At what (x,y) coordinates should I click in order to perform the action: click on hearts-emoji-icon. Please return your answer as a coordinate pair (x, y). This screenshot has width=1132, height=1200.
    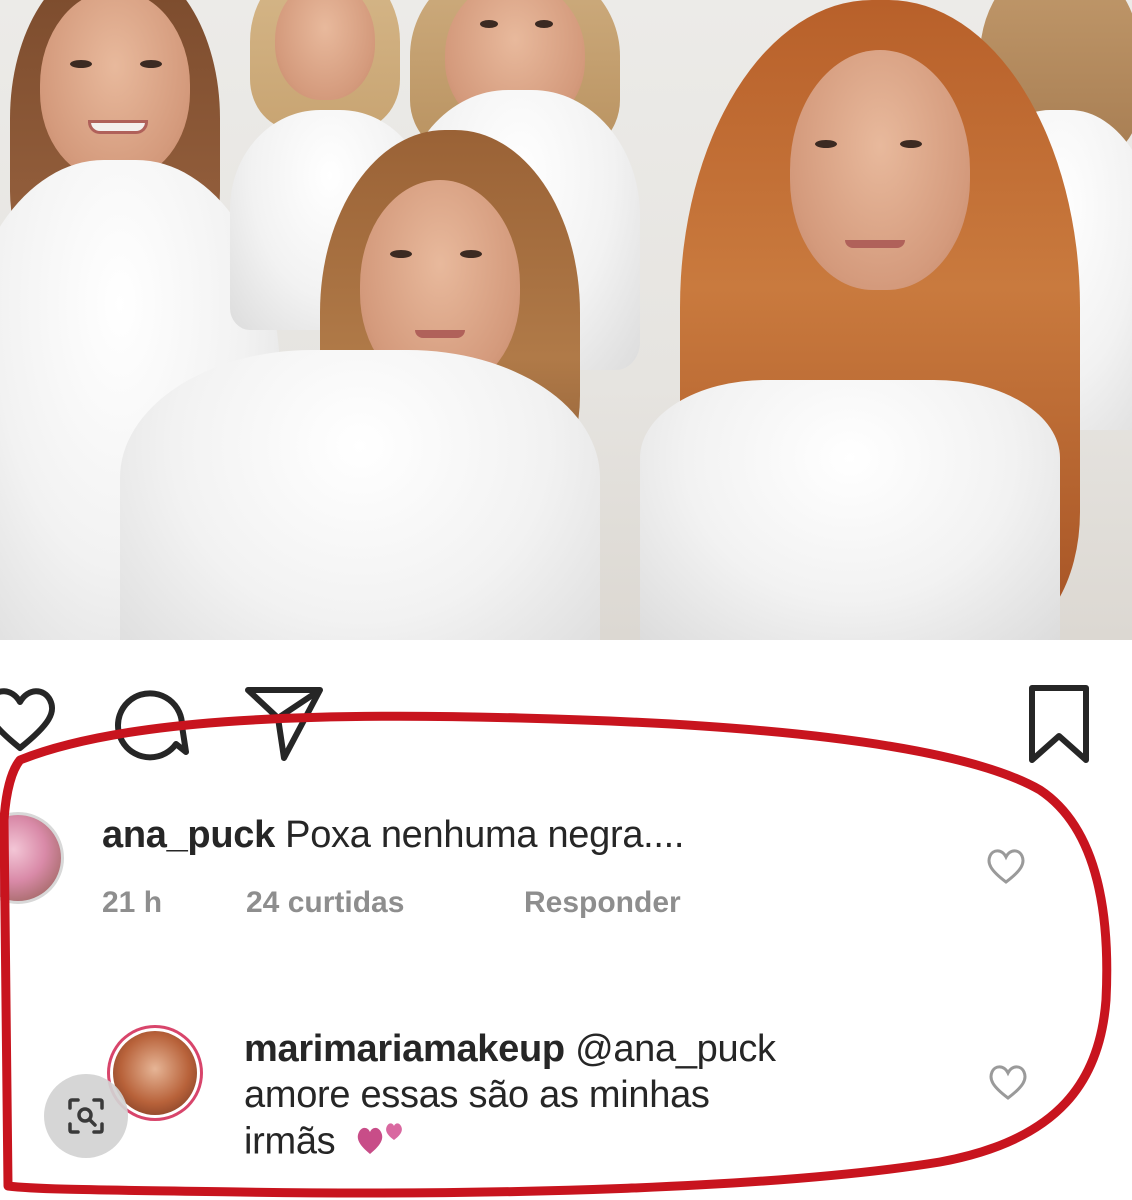
    Looking at the image, I should click on (382, 1143).